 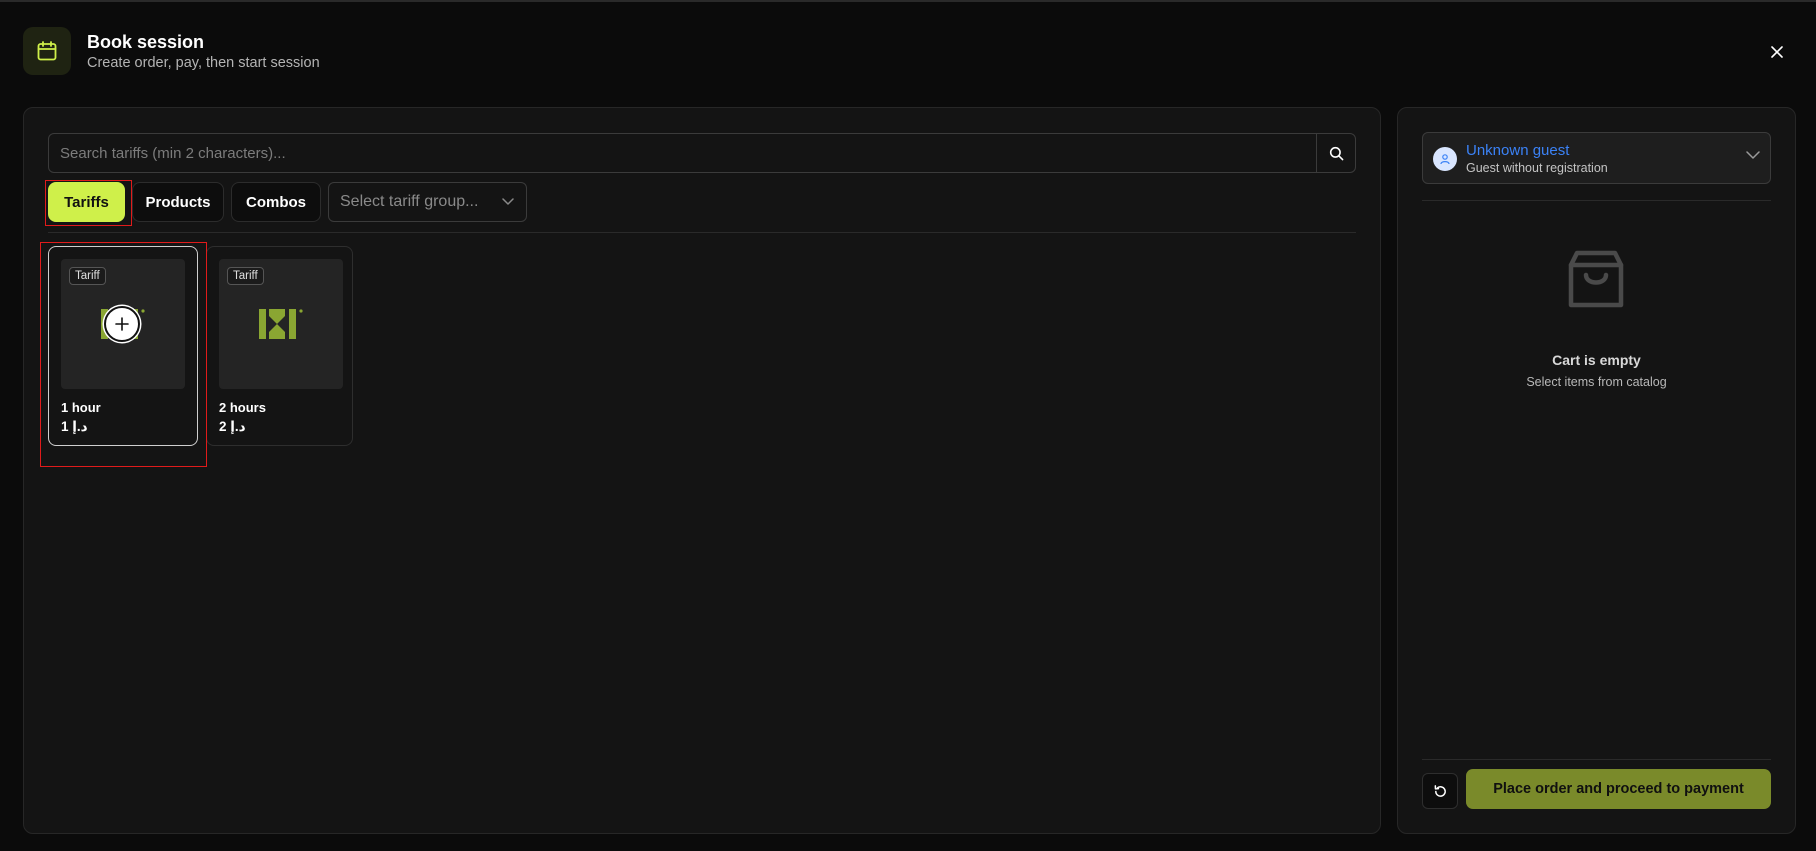 What do you see at coordinates (1596, 382) in the screenshot?
I see `cart-empty-subtitle: Select items from catalog` at bounding box center [1596, 382].